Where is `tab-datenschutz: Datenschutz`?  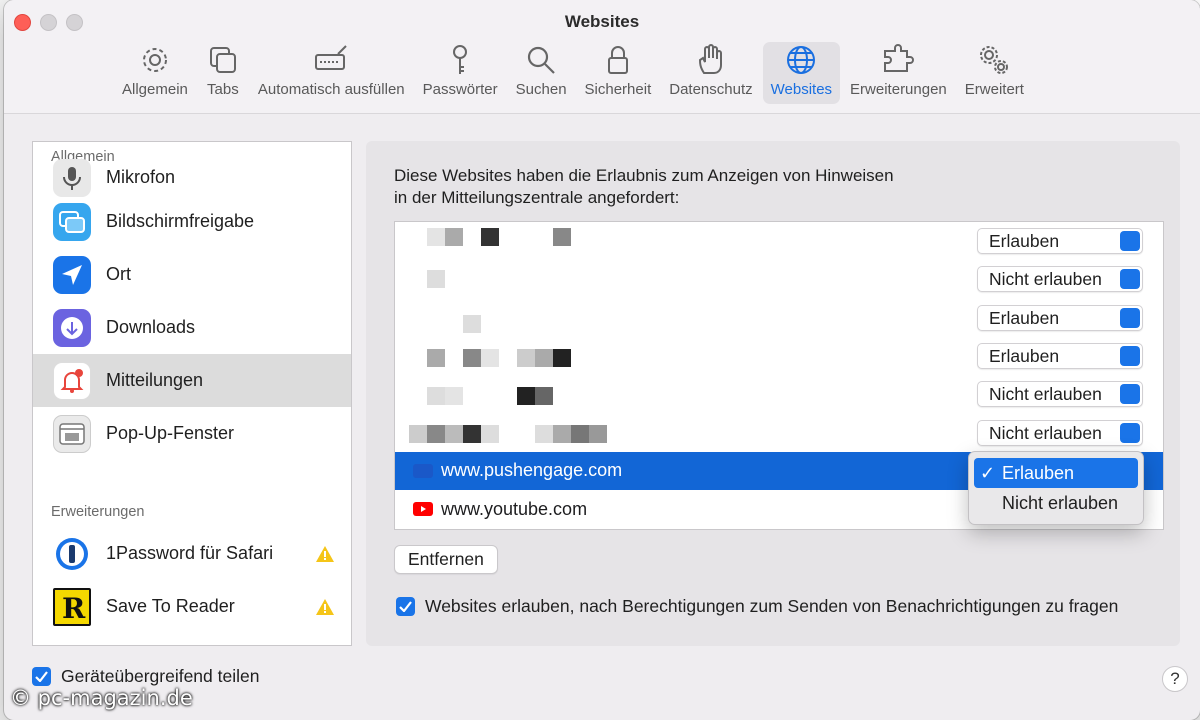 tab-datenschutz: Datenschutz is located at coordinates (710, 73).